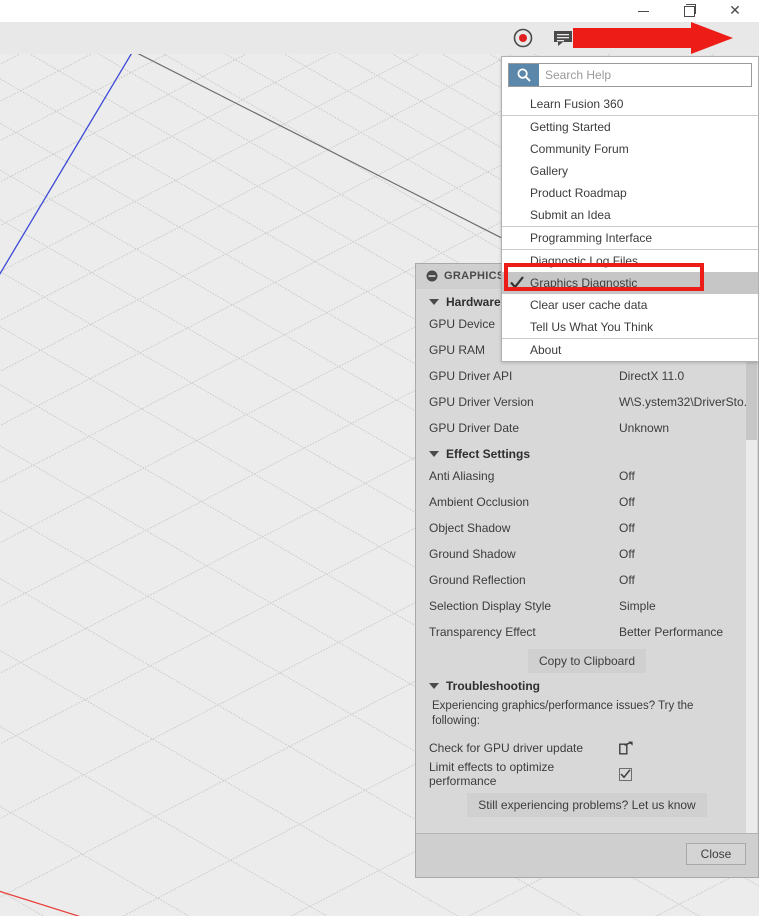  Describe the element at coordinates (587, 774) in the screenshot. I see `limit-effects-row: Limit effects to optimize performance` at that location.